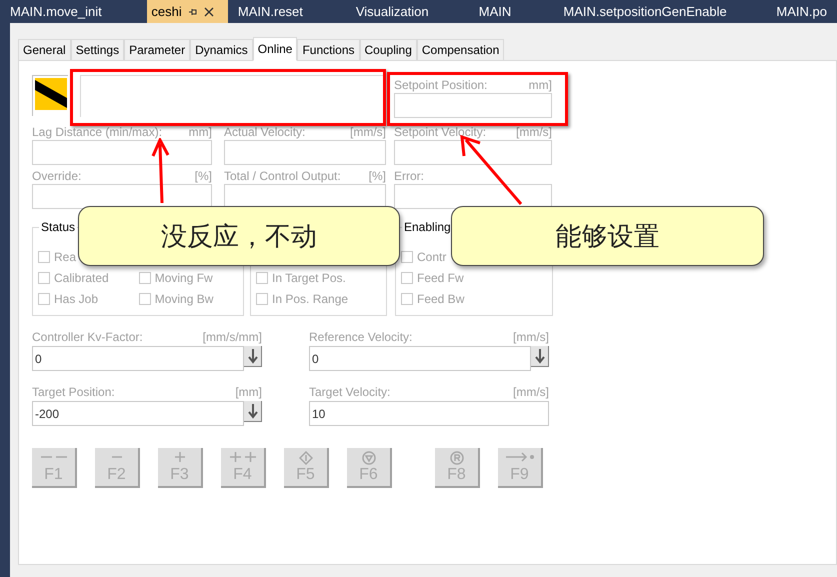  I want to click on field-label: Actual Velocity:, so click(265, 132).